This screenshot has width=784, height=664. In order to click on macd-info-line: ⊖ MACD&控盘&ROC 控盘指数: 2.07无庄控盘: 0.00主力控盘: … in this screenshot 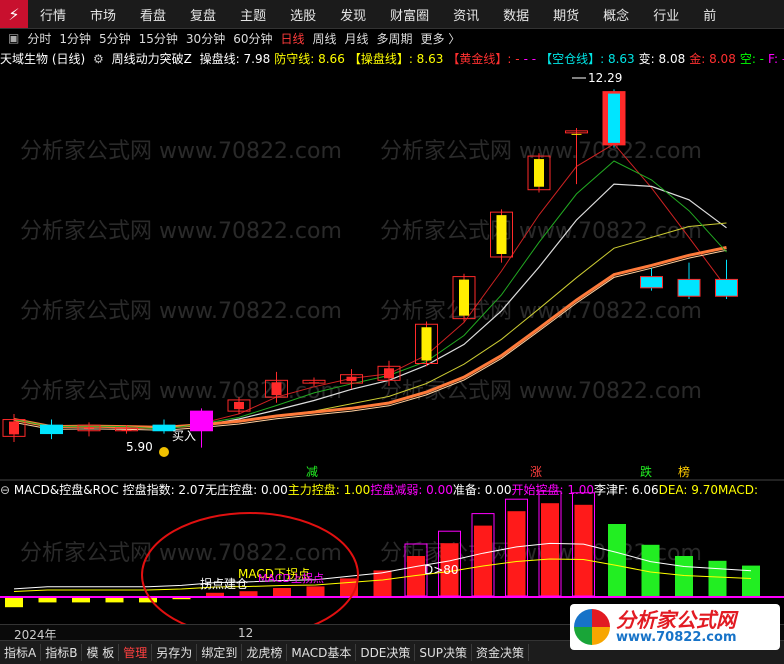, I will do `click(392, 490)`.